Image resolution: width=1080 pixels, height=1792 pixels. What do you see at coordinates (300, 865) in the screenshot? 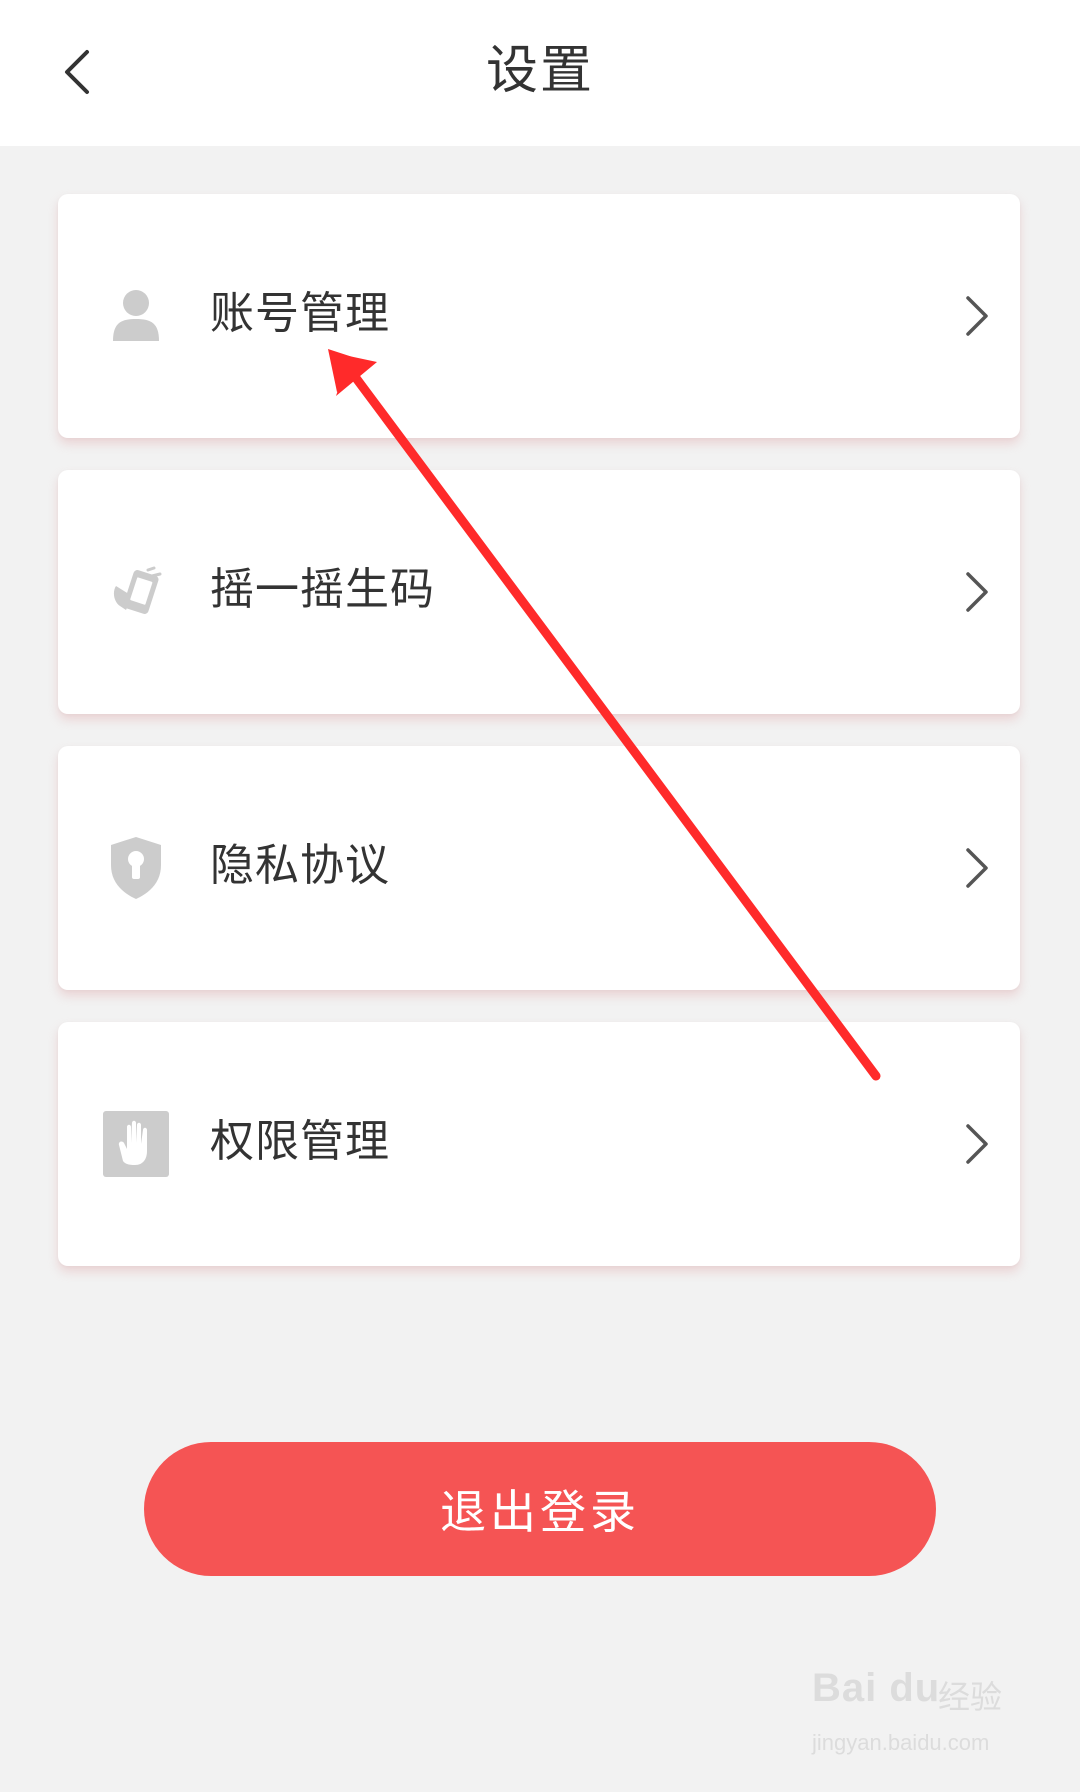
I see `menu-item-label: 隐私协议` at bounding box center [300, 865].